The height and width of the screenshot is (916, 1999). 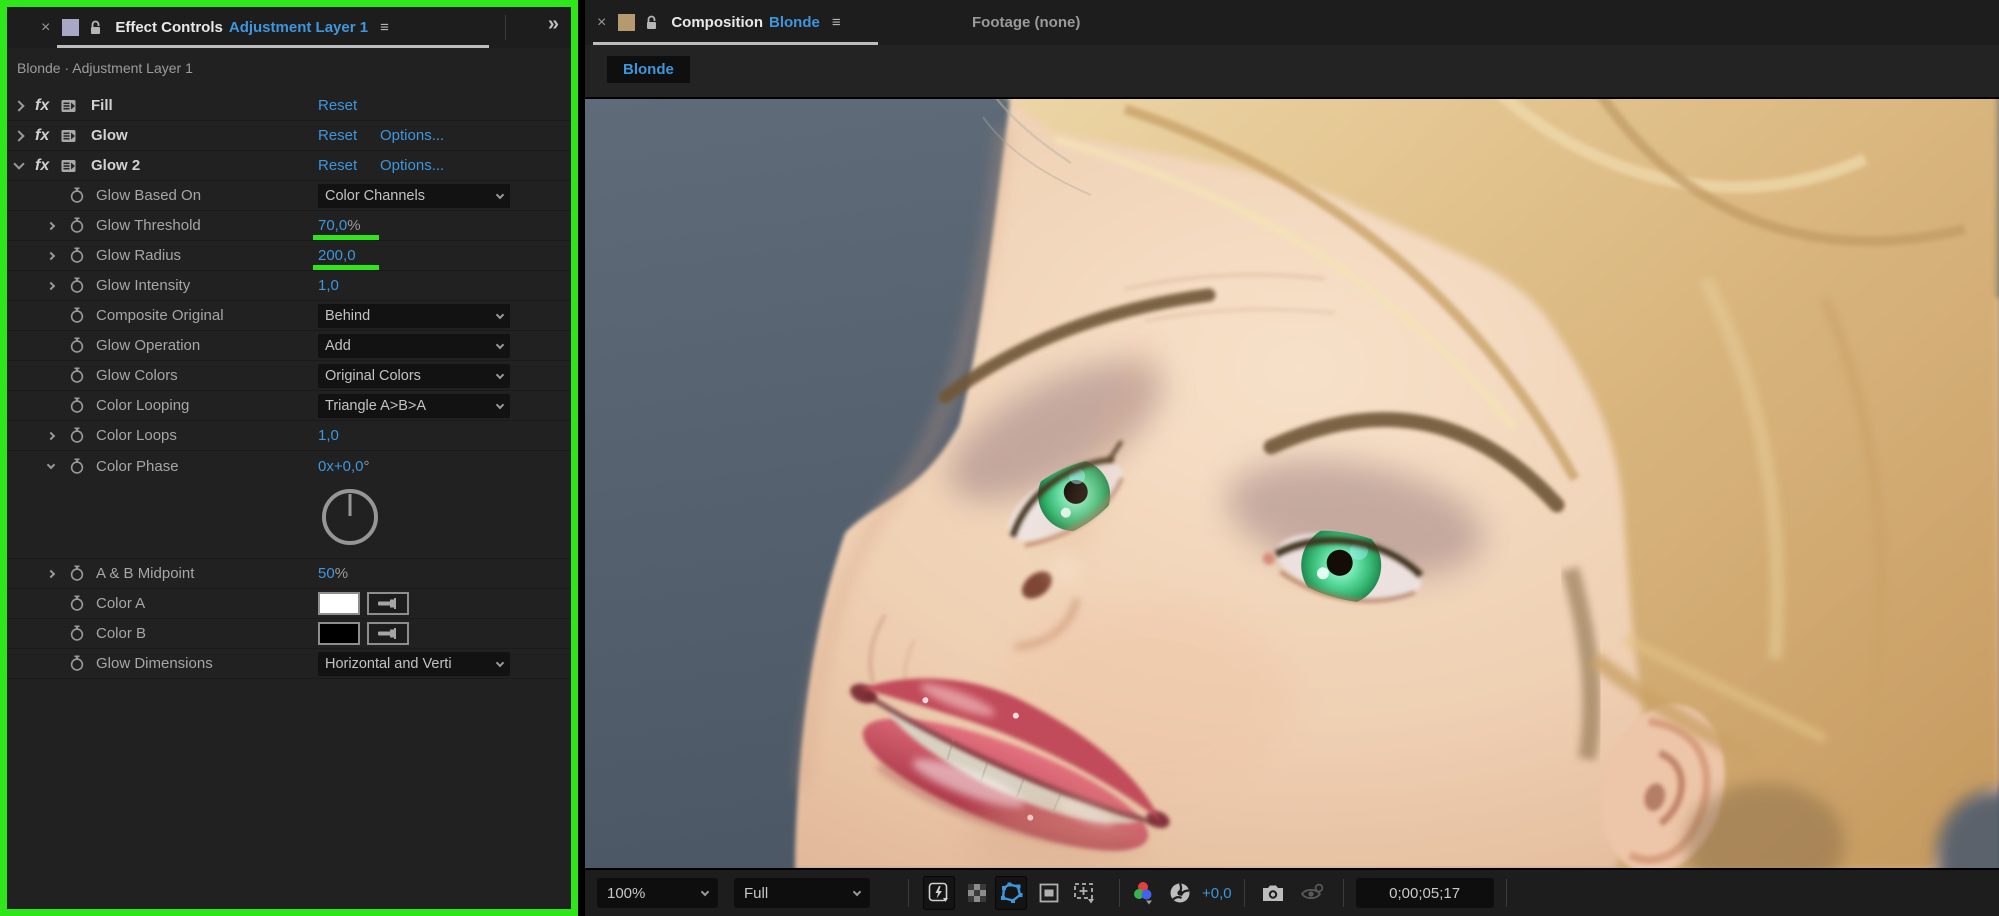 What do you see at coordinates (657, 893) in the screenshot?
I see `magnification-dropdown: 100%` at bounding box center [657, 893].